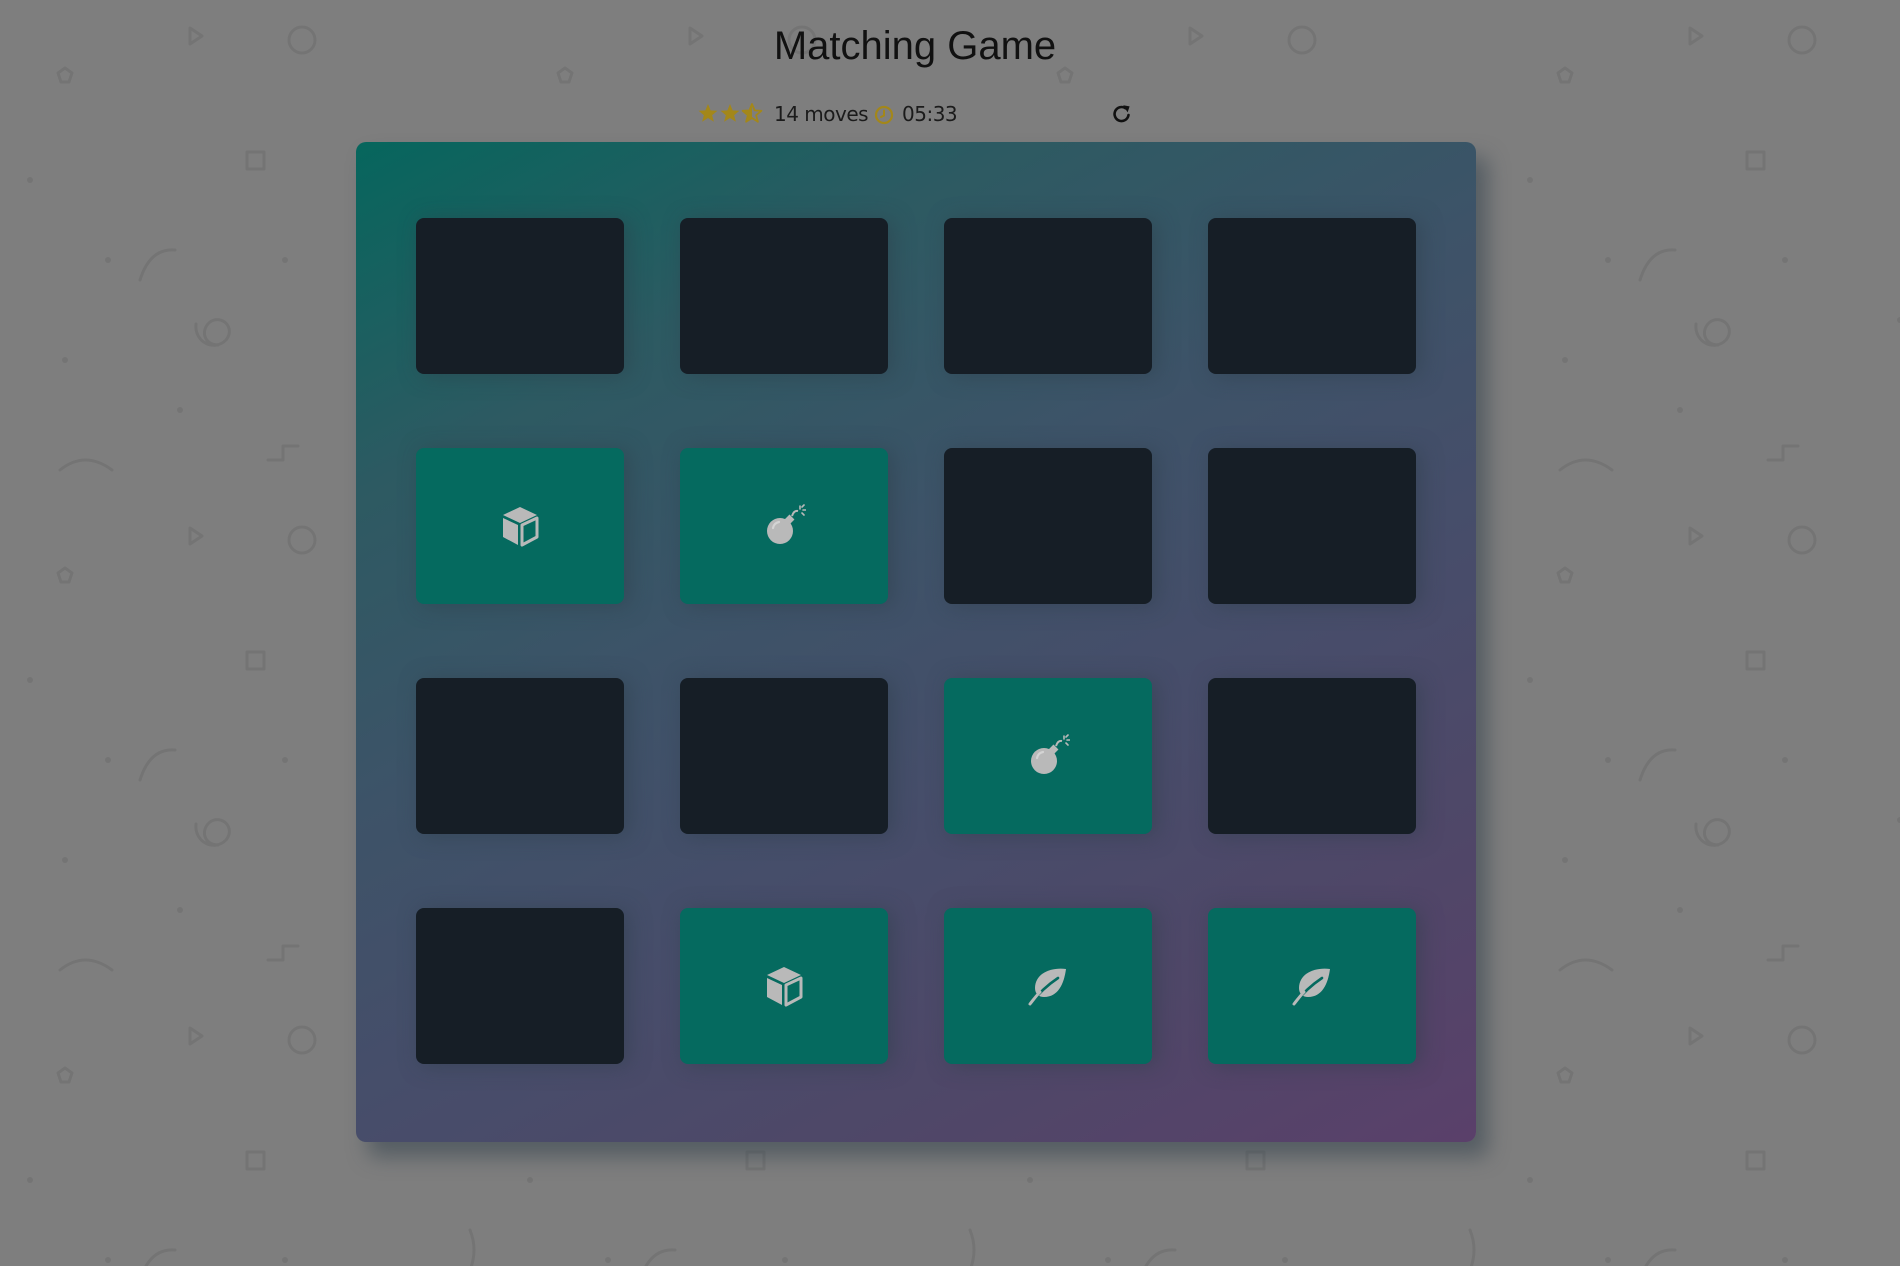  I want to click on clock-icon, so click(884, 115).